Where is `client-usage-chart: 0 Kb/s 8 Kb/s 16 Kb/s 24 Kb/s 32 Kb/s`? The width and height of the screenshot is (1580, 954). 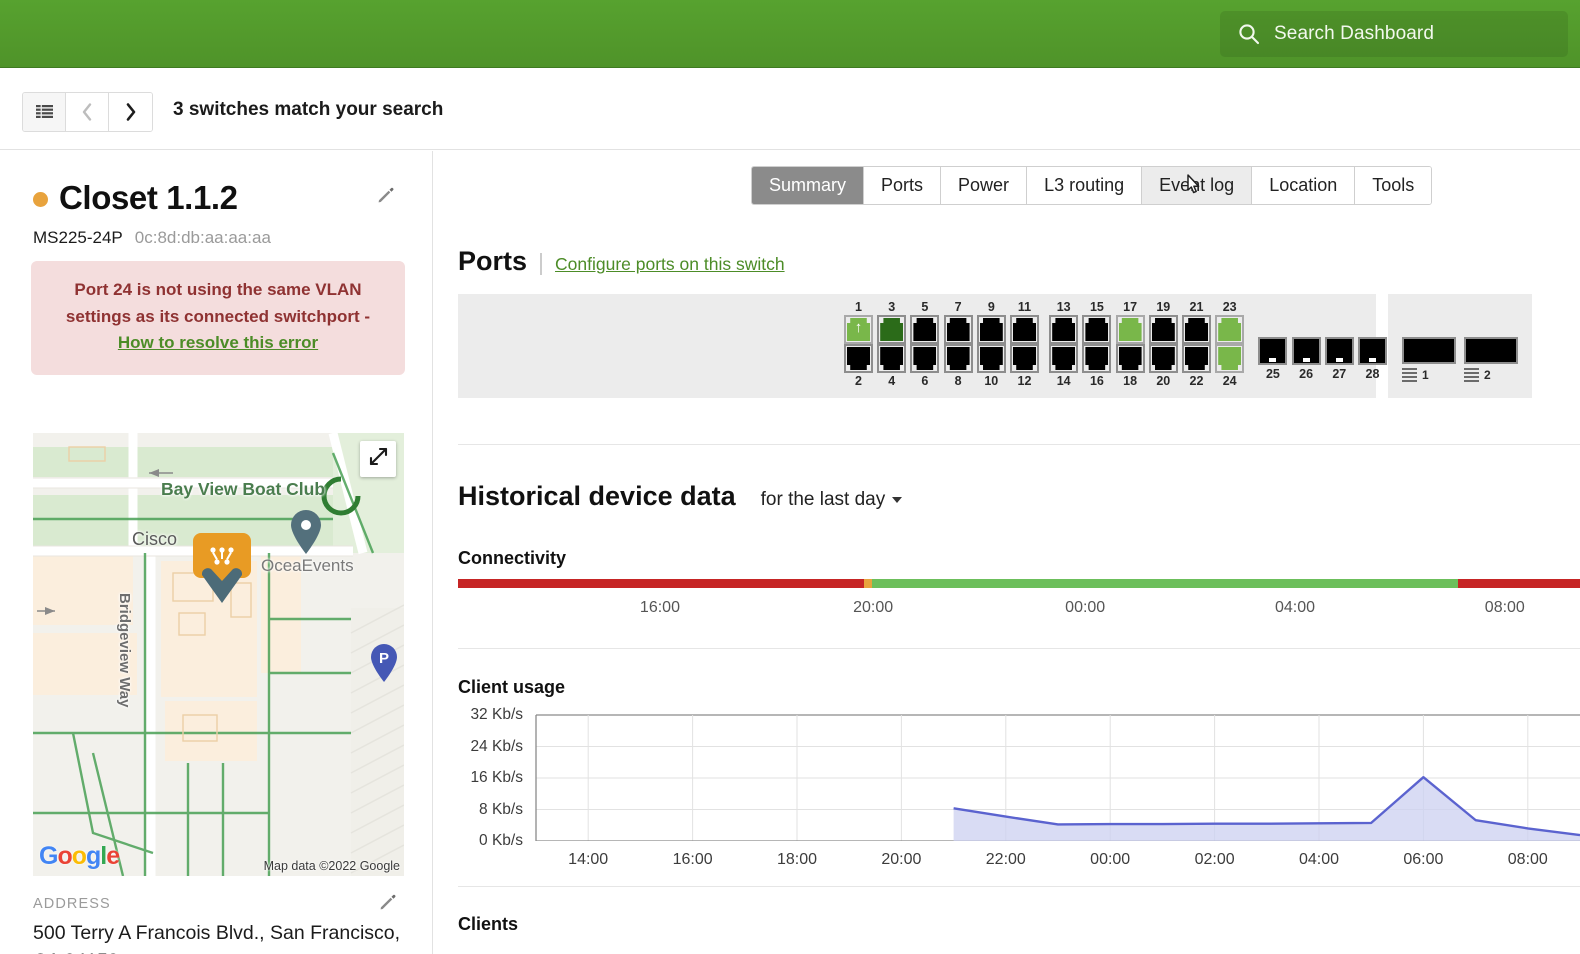 client-usage-chart: 0 Kb/s 8 Kb/s 16 Kb/s 24 Kb/s 32 Kb/s is located at coordinates (1019, 777).